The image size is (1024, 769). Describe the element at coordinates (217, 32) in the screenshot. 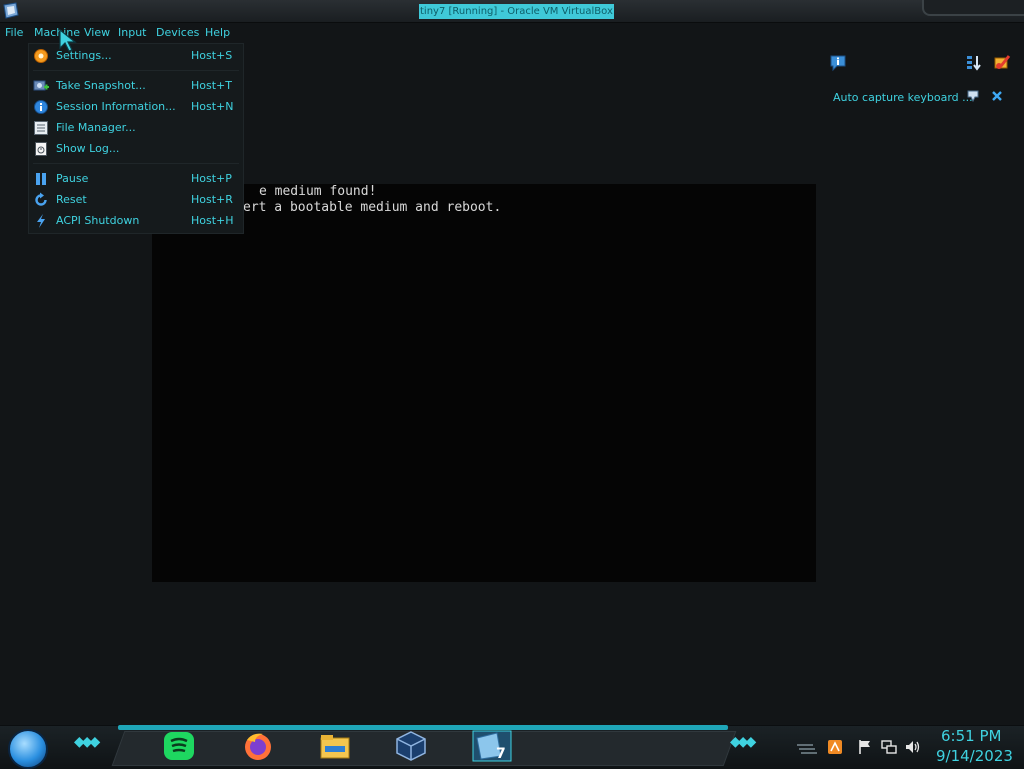

I see `menu-help: Help` at that location.